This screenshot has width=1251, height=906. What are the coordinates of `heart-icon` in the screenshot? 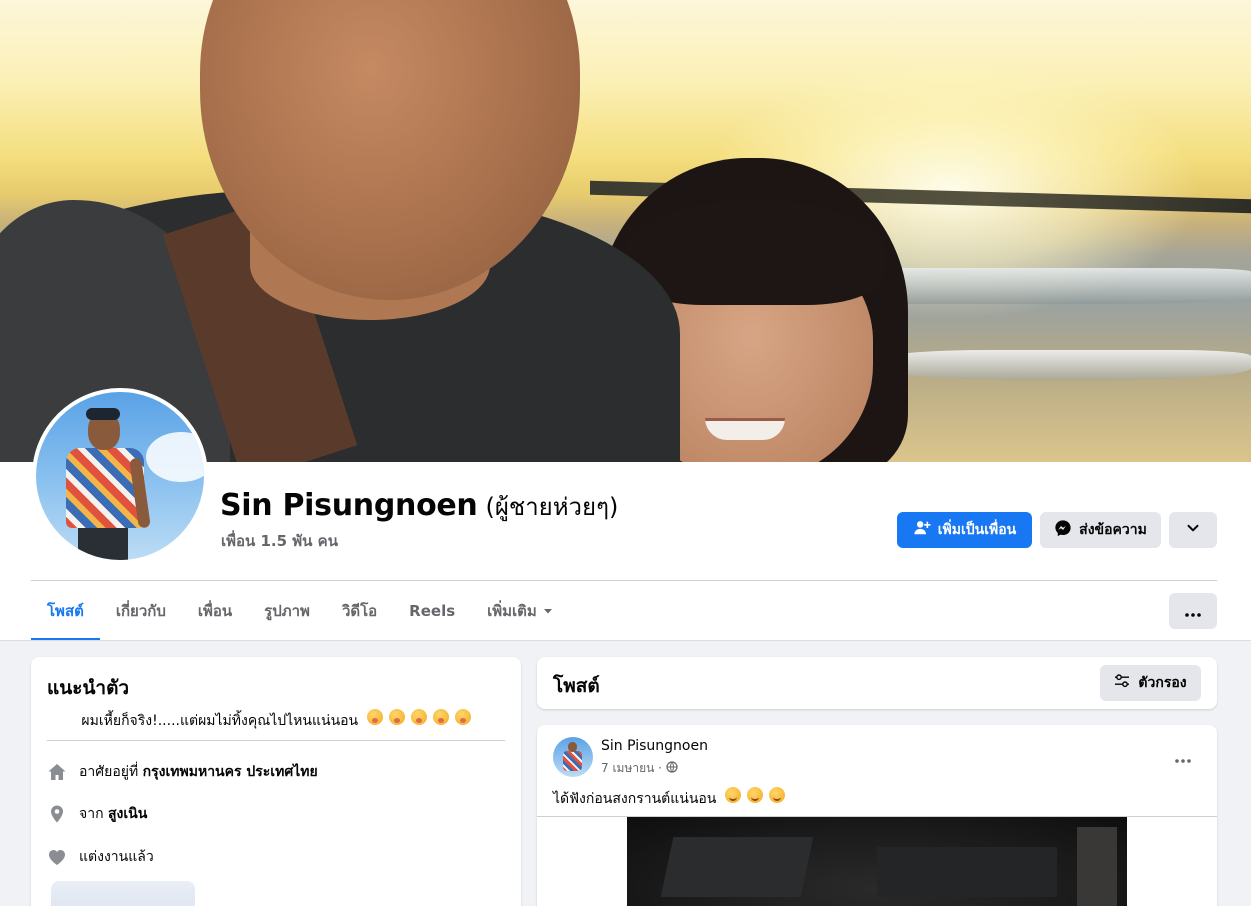 It's located at (57, 857).